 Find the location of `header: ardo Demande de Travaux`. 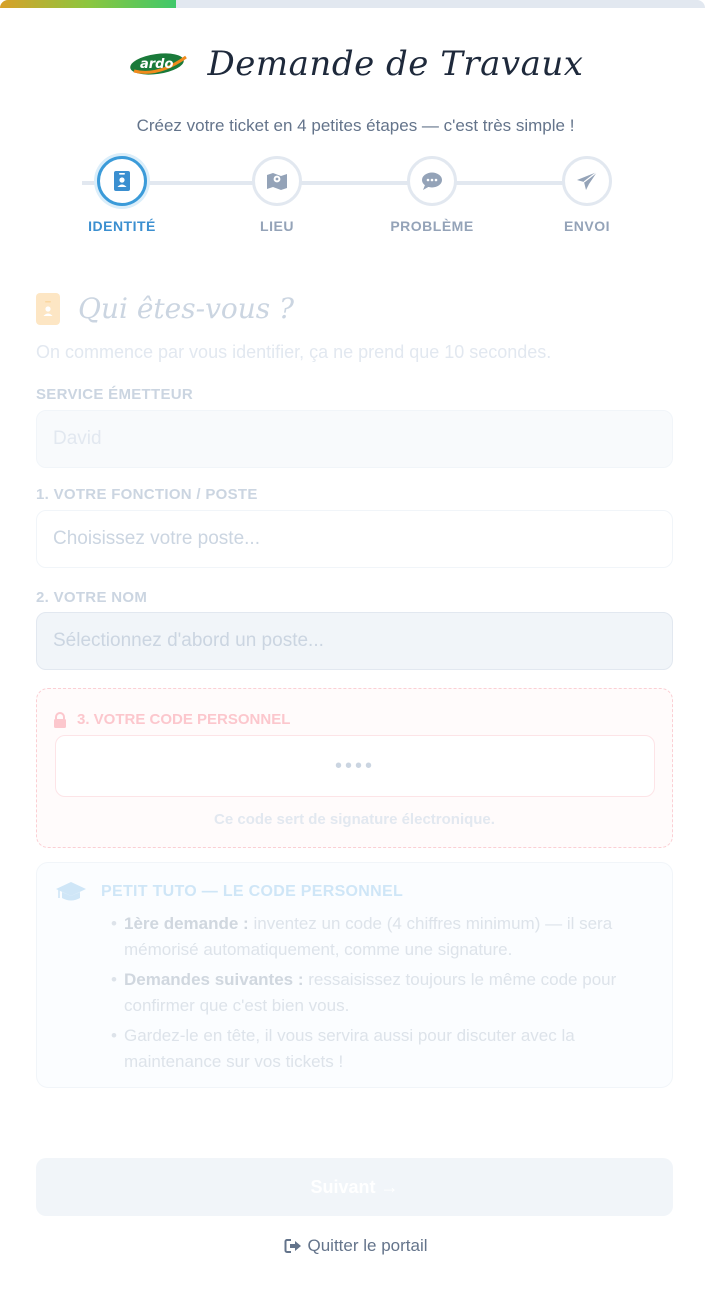

header: ardo Demande de Travaux is located at coordinates (355, 64).